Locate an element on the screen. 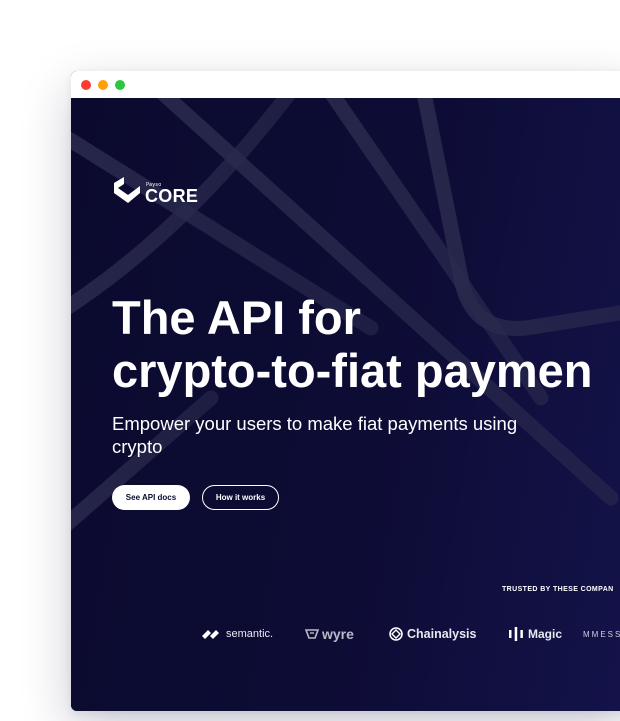 Image resolution: width=620 pixels, height=721 pixels. minimize-window-button is located at coordinates (103, 85).